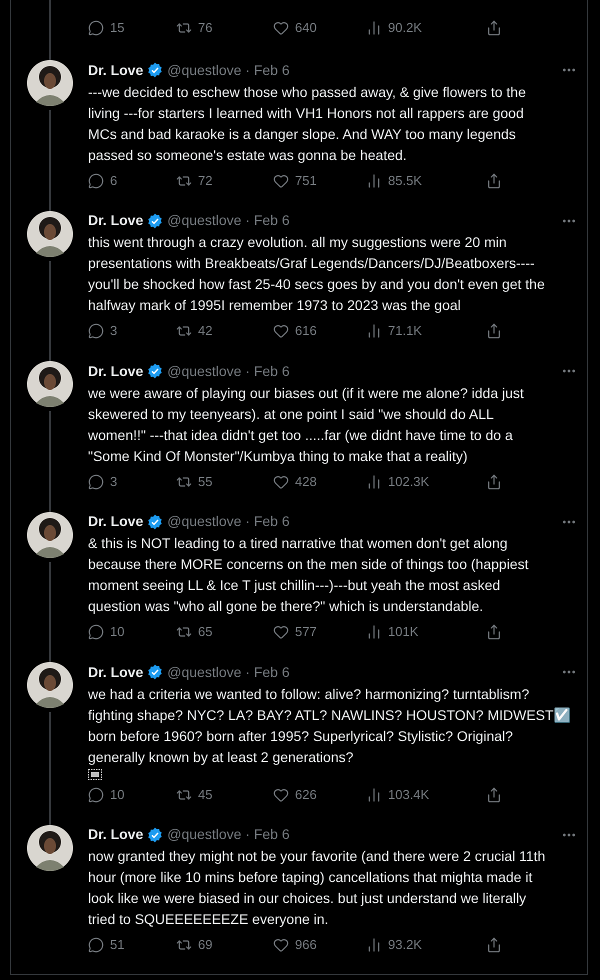 The image size is (600, 980). Describe the element at coordinates (309, 575) in the screenshot. I see `tweet-text: & this is NOT leading to a tired narrative that women don't get along because there MORE concerns on the men side of things too (happiest moment seeing LL & Ice T just chillin---)---but yeah the most asked question was "who all gone be there?" which is understandable.` at that location.